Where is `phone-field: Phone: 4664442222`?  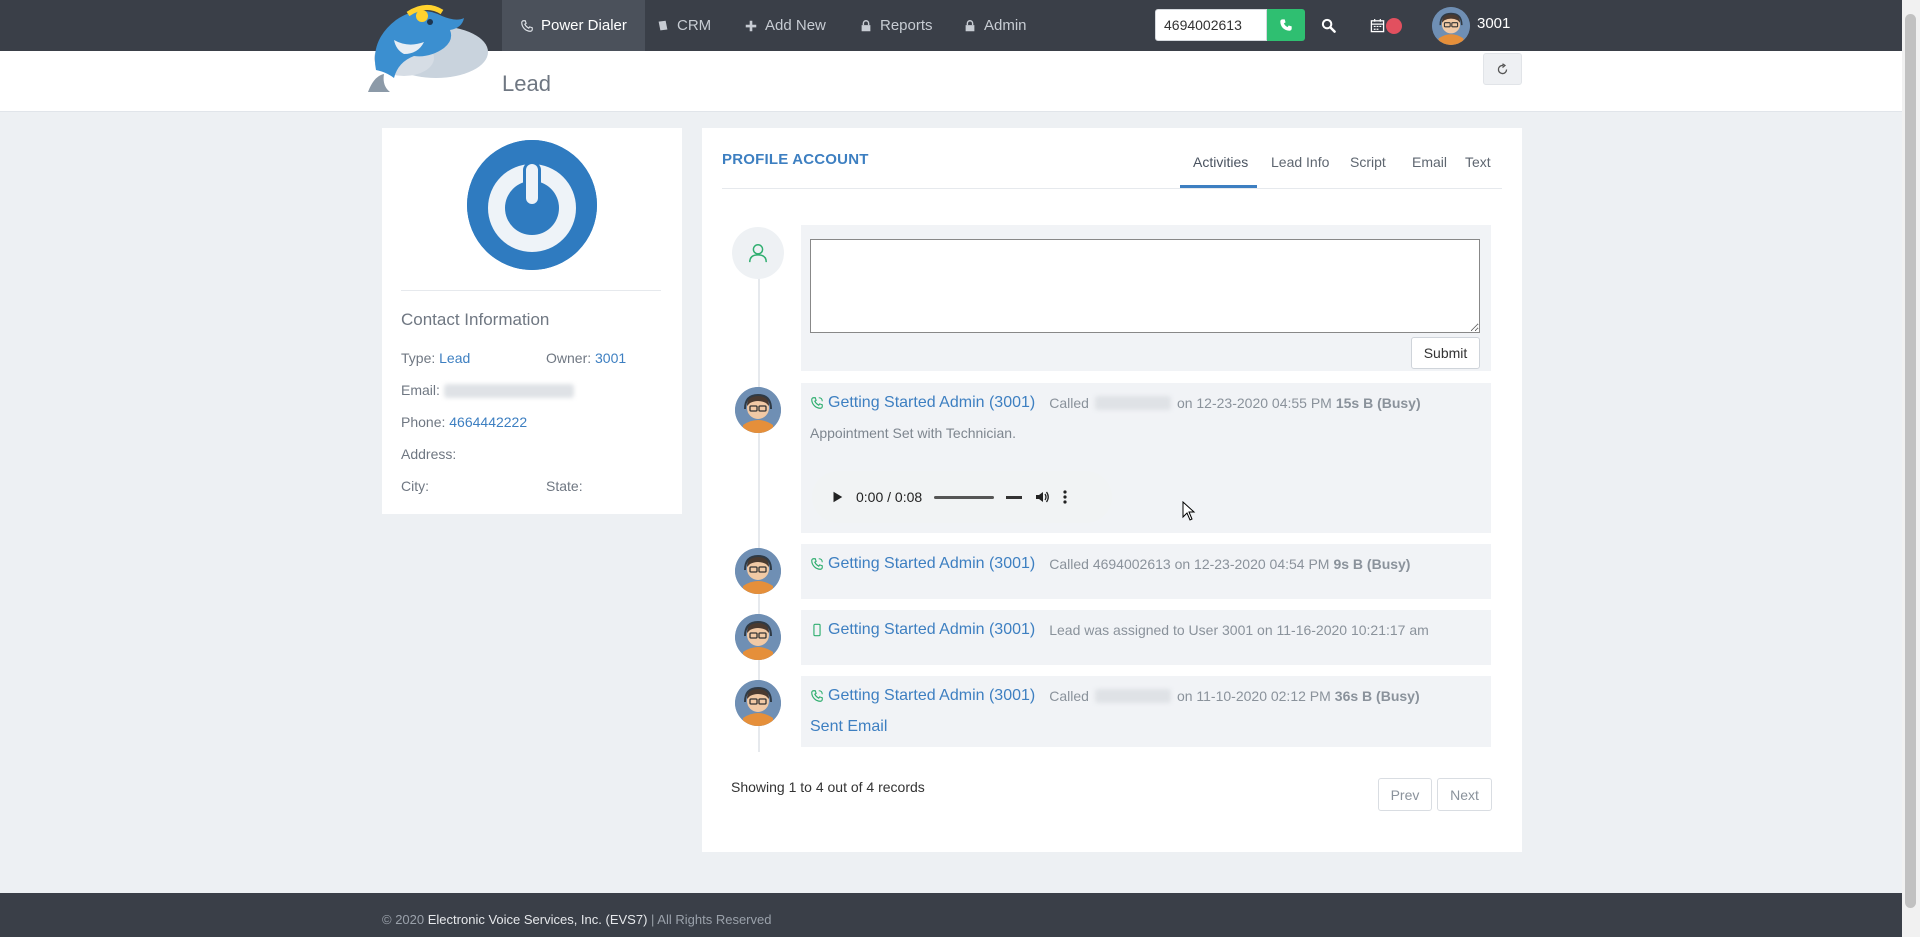
phone-field: Phone: 4664442222 is located at coordinates (464, 422).